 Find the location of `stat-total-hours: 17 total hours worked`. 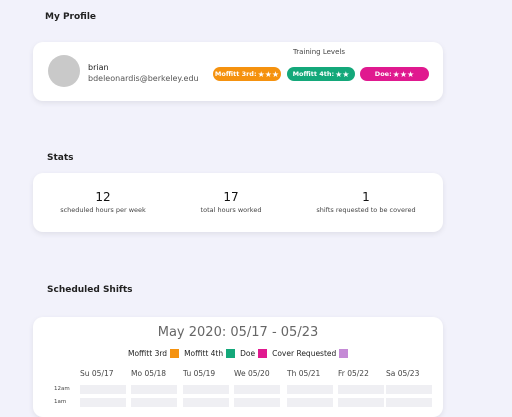

stat-total-hours: 17 total hours worked is located at coordinates (231, 202).